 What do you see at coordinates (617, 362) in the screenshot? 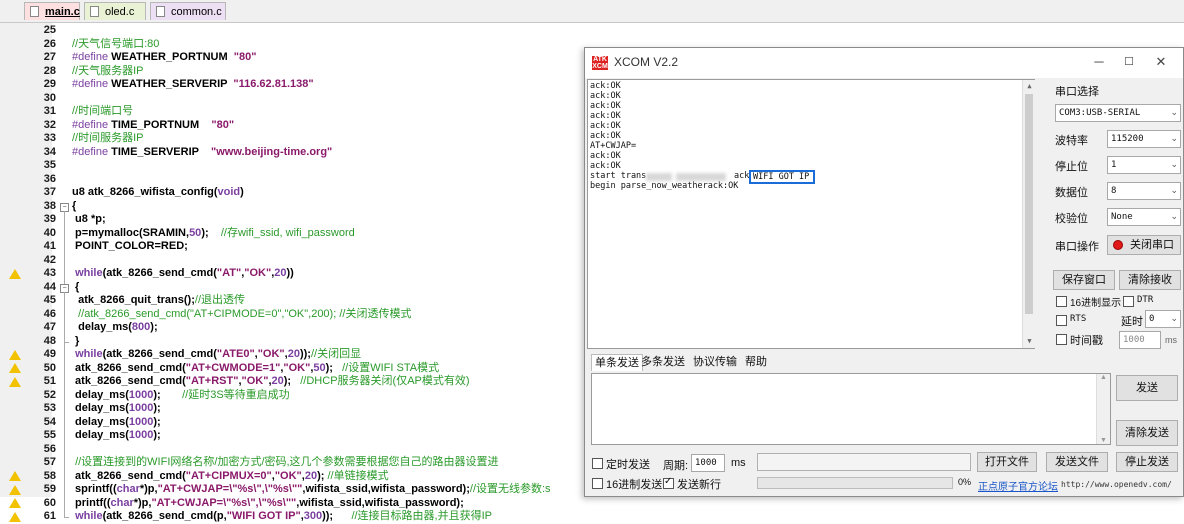
I see `tab-single-send: 单条发送` at bounding box center [617, 362].